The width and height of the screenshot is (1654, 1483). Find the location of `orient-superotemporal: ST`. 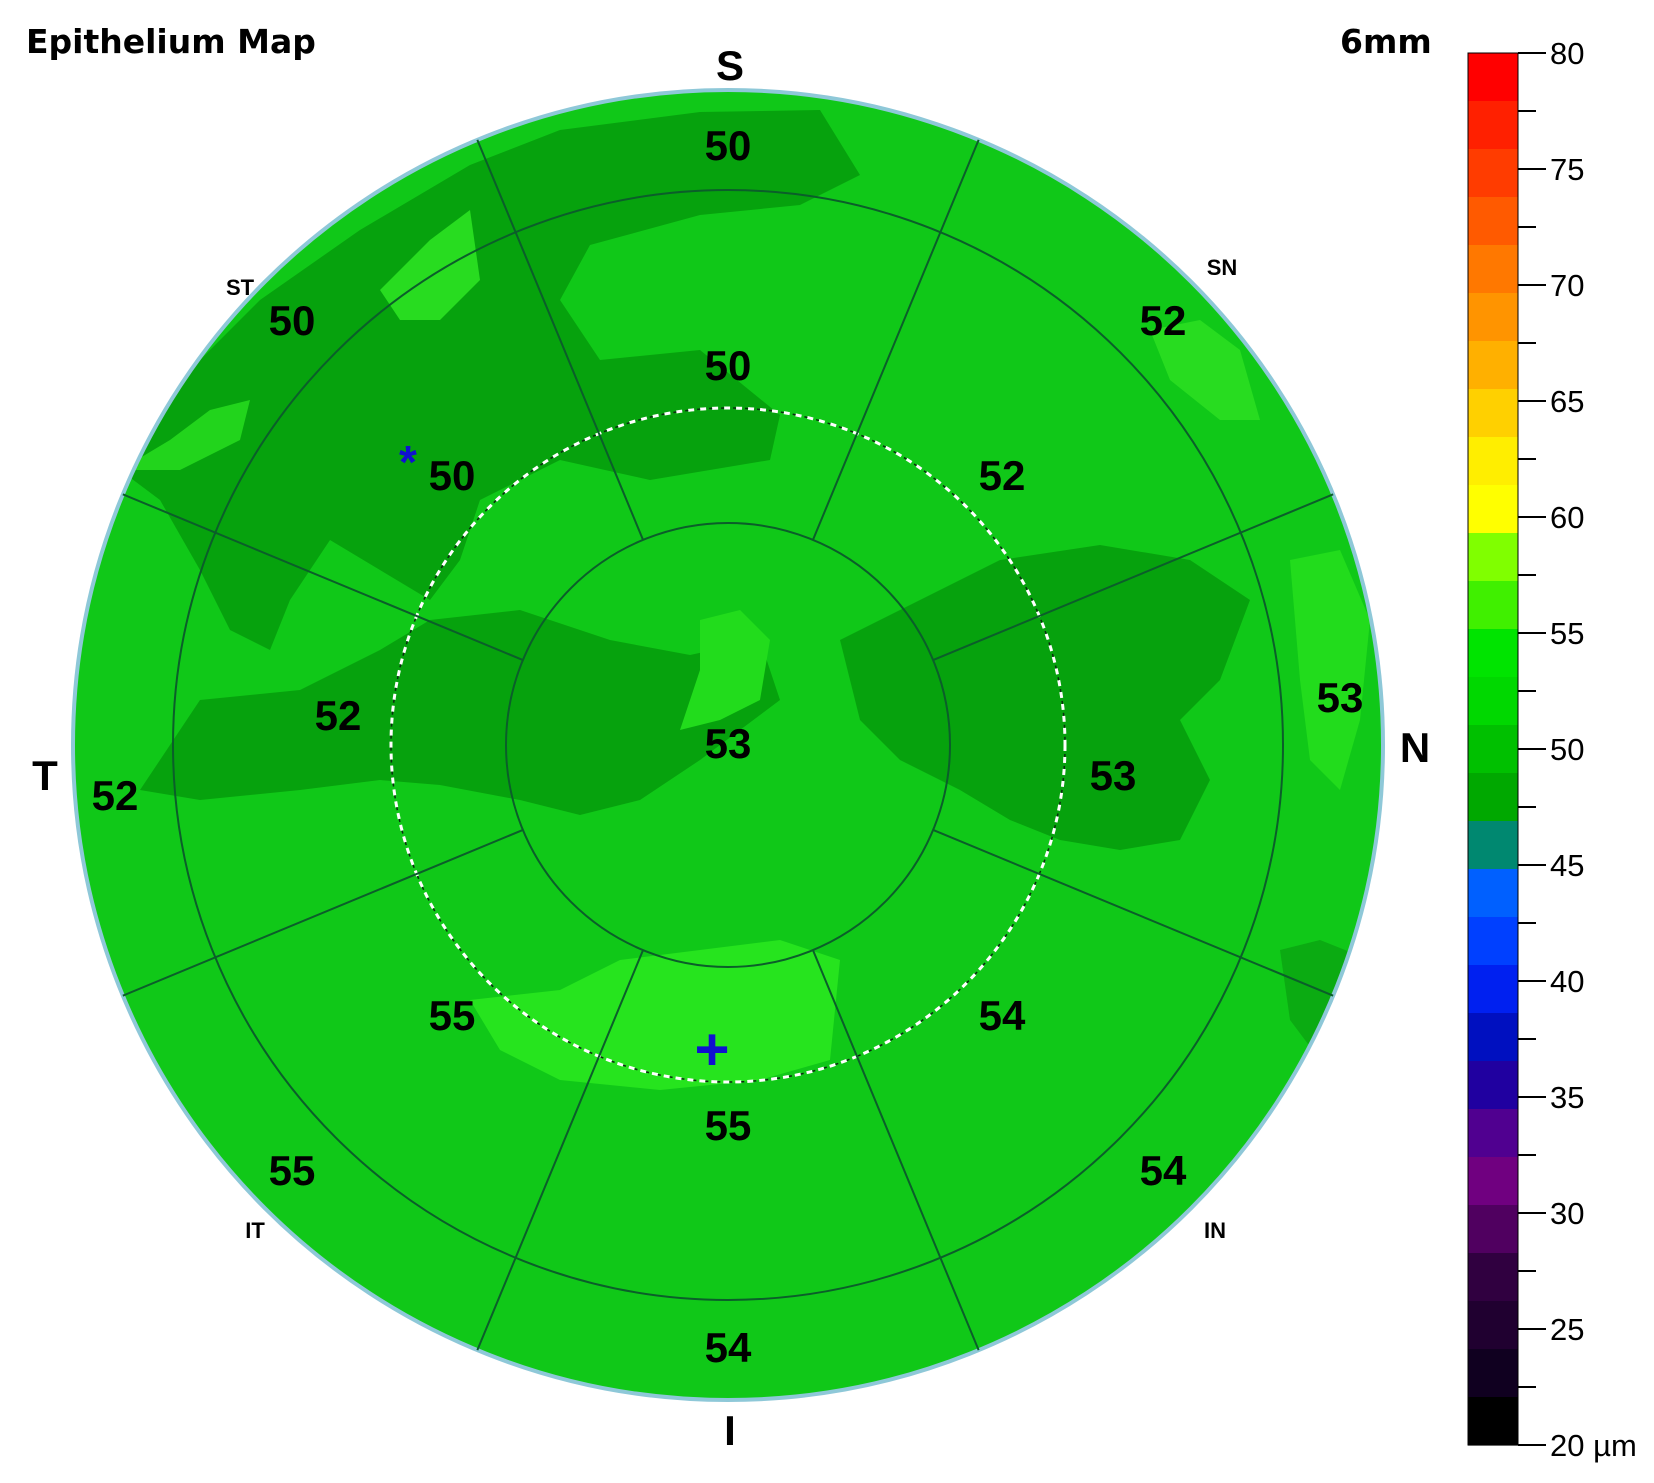

orient-superotemporal: ST is located at coordinates (240, 287).